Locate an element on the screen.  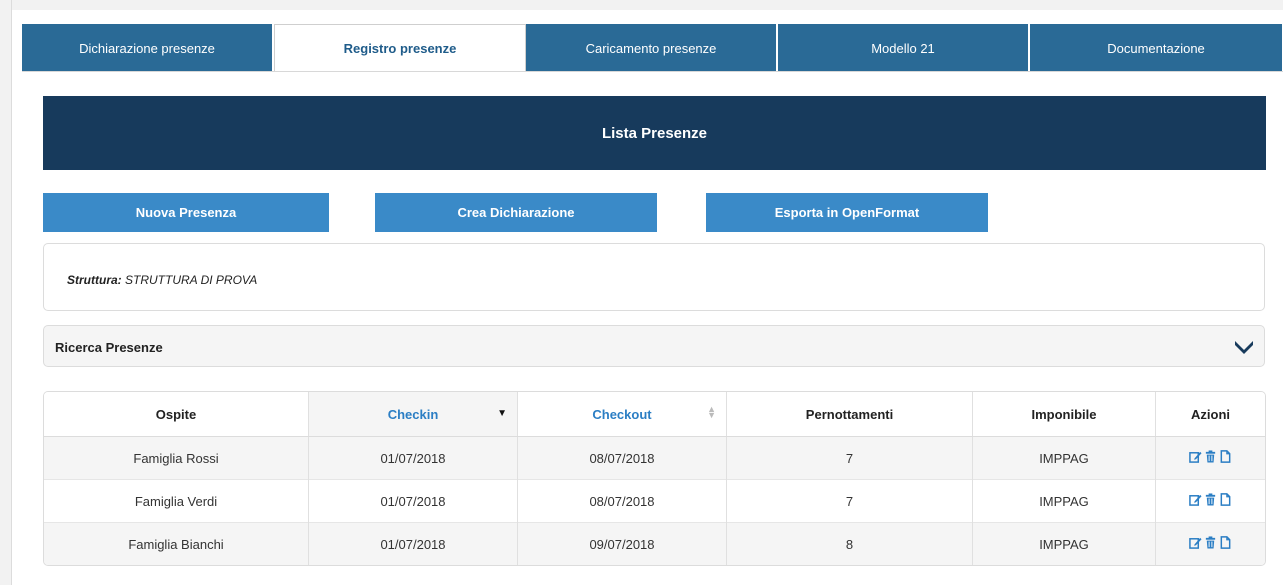
tab-dichiarazione-presenze: Dichiarazione presenze is located at coordinates (148, 48).